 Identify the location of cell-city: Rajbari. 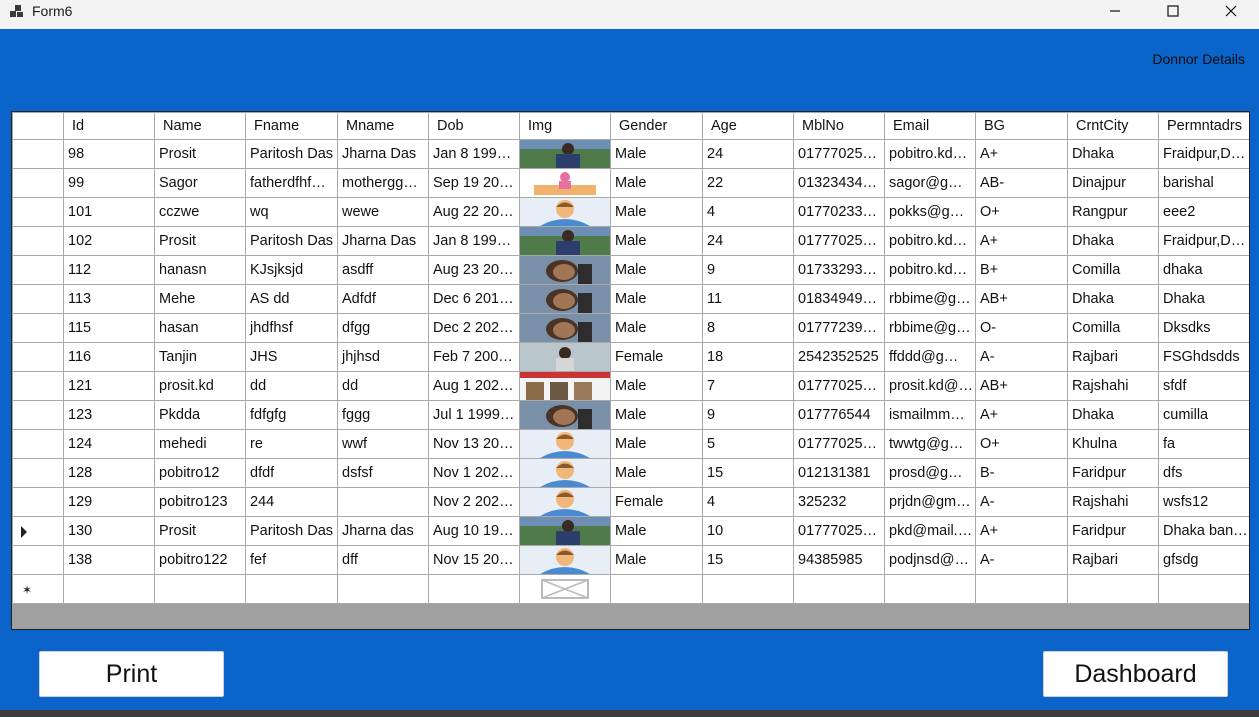
(1113, 357).